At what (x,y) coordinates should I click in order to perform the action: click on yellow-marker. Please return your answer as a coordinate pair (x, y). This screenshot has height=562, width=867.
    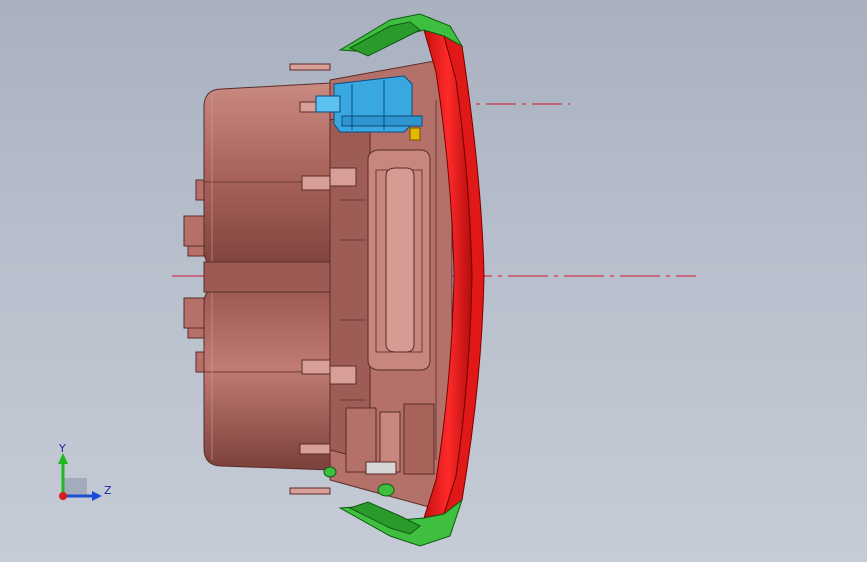
    Looking at the image, I should click on (415, 134).